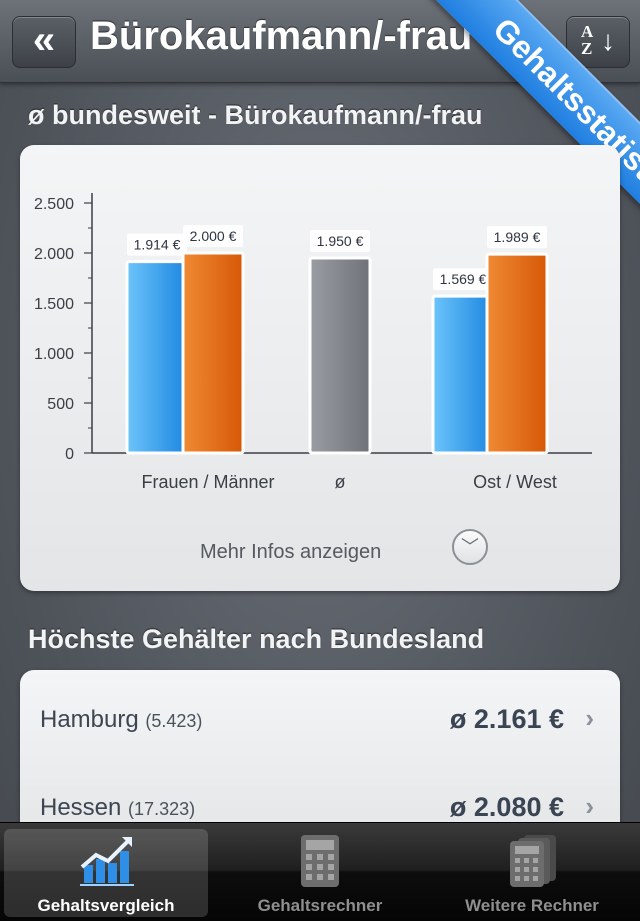 The height and width of the screenshot is (921, 640). Describe the element at coordinates (320, 905) in the screenshot. I see `tab-label: Gehaltsrechner` at that location.